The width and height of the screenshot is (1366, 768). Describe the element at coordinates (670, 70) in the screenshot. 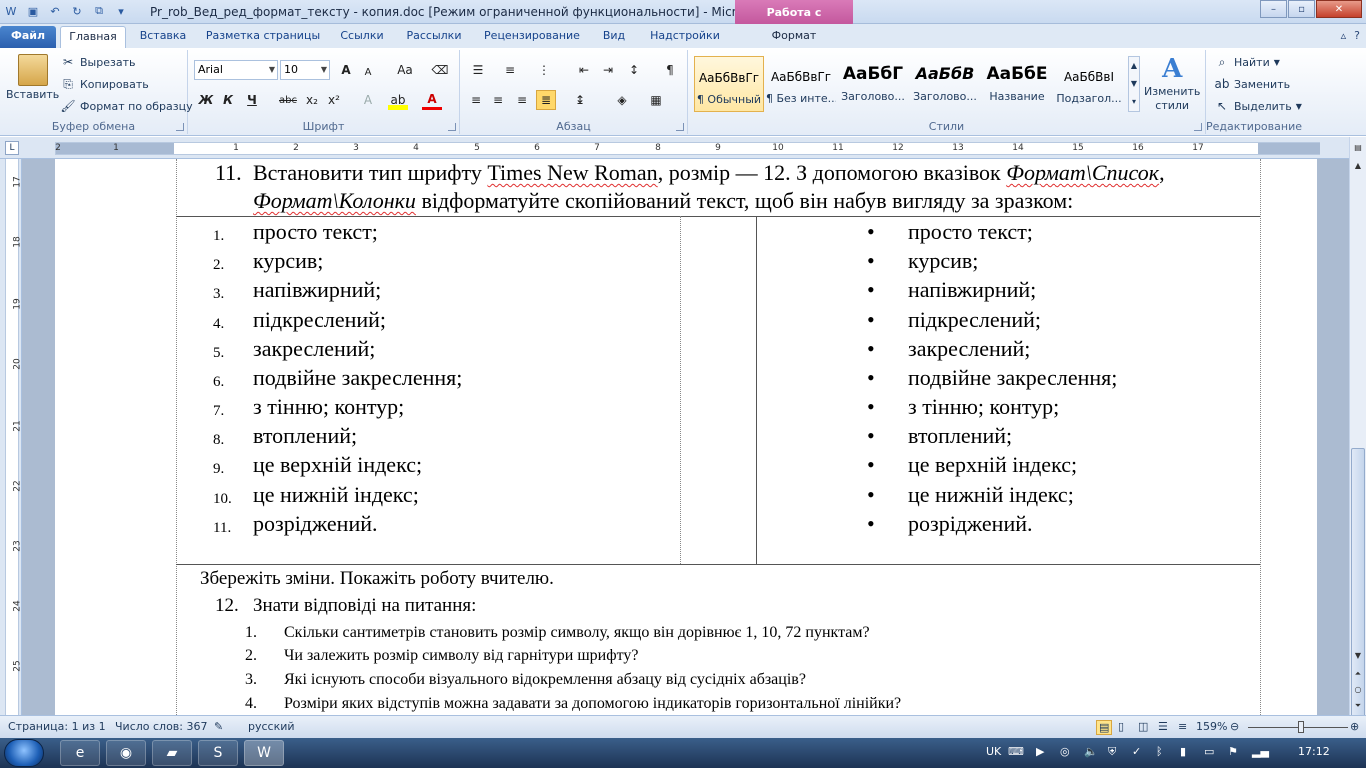

I see `show-marks-icon: ¶` at that location.